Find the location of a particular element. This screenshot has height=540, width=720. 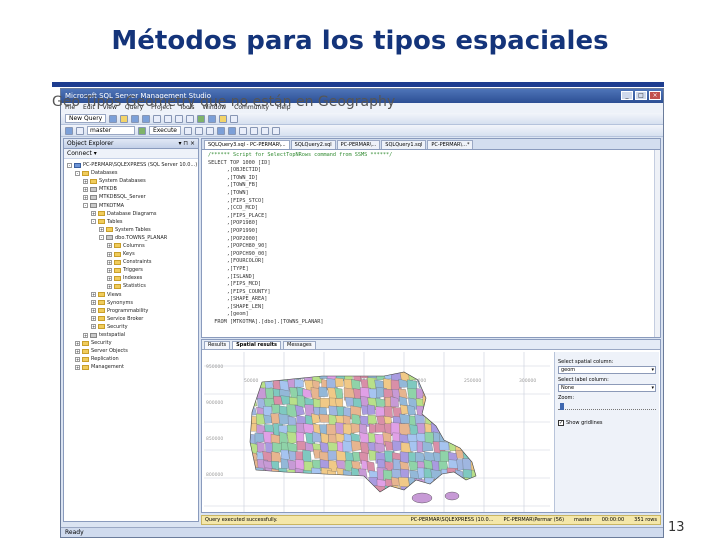

display-plan-icon is located at coordinates (210, 130).